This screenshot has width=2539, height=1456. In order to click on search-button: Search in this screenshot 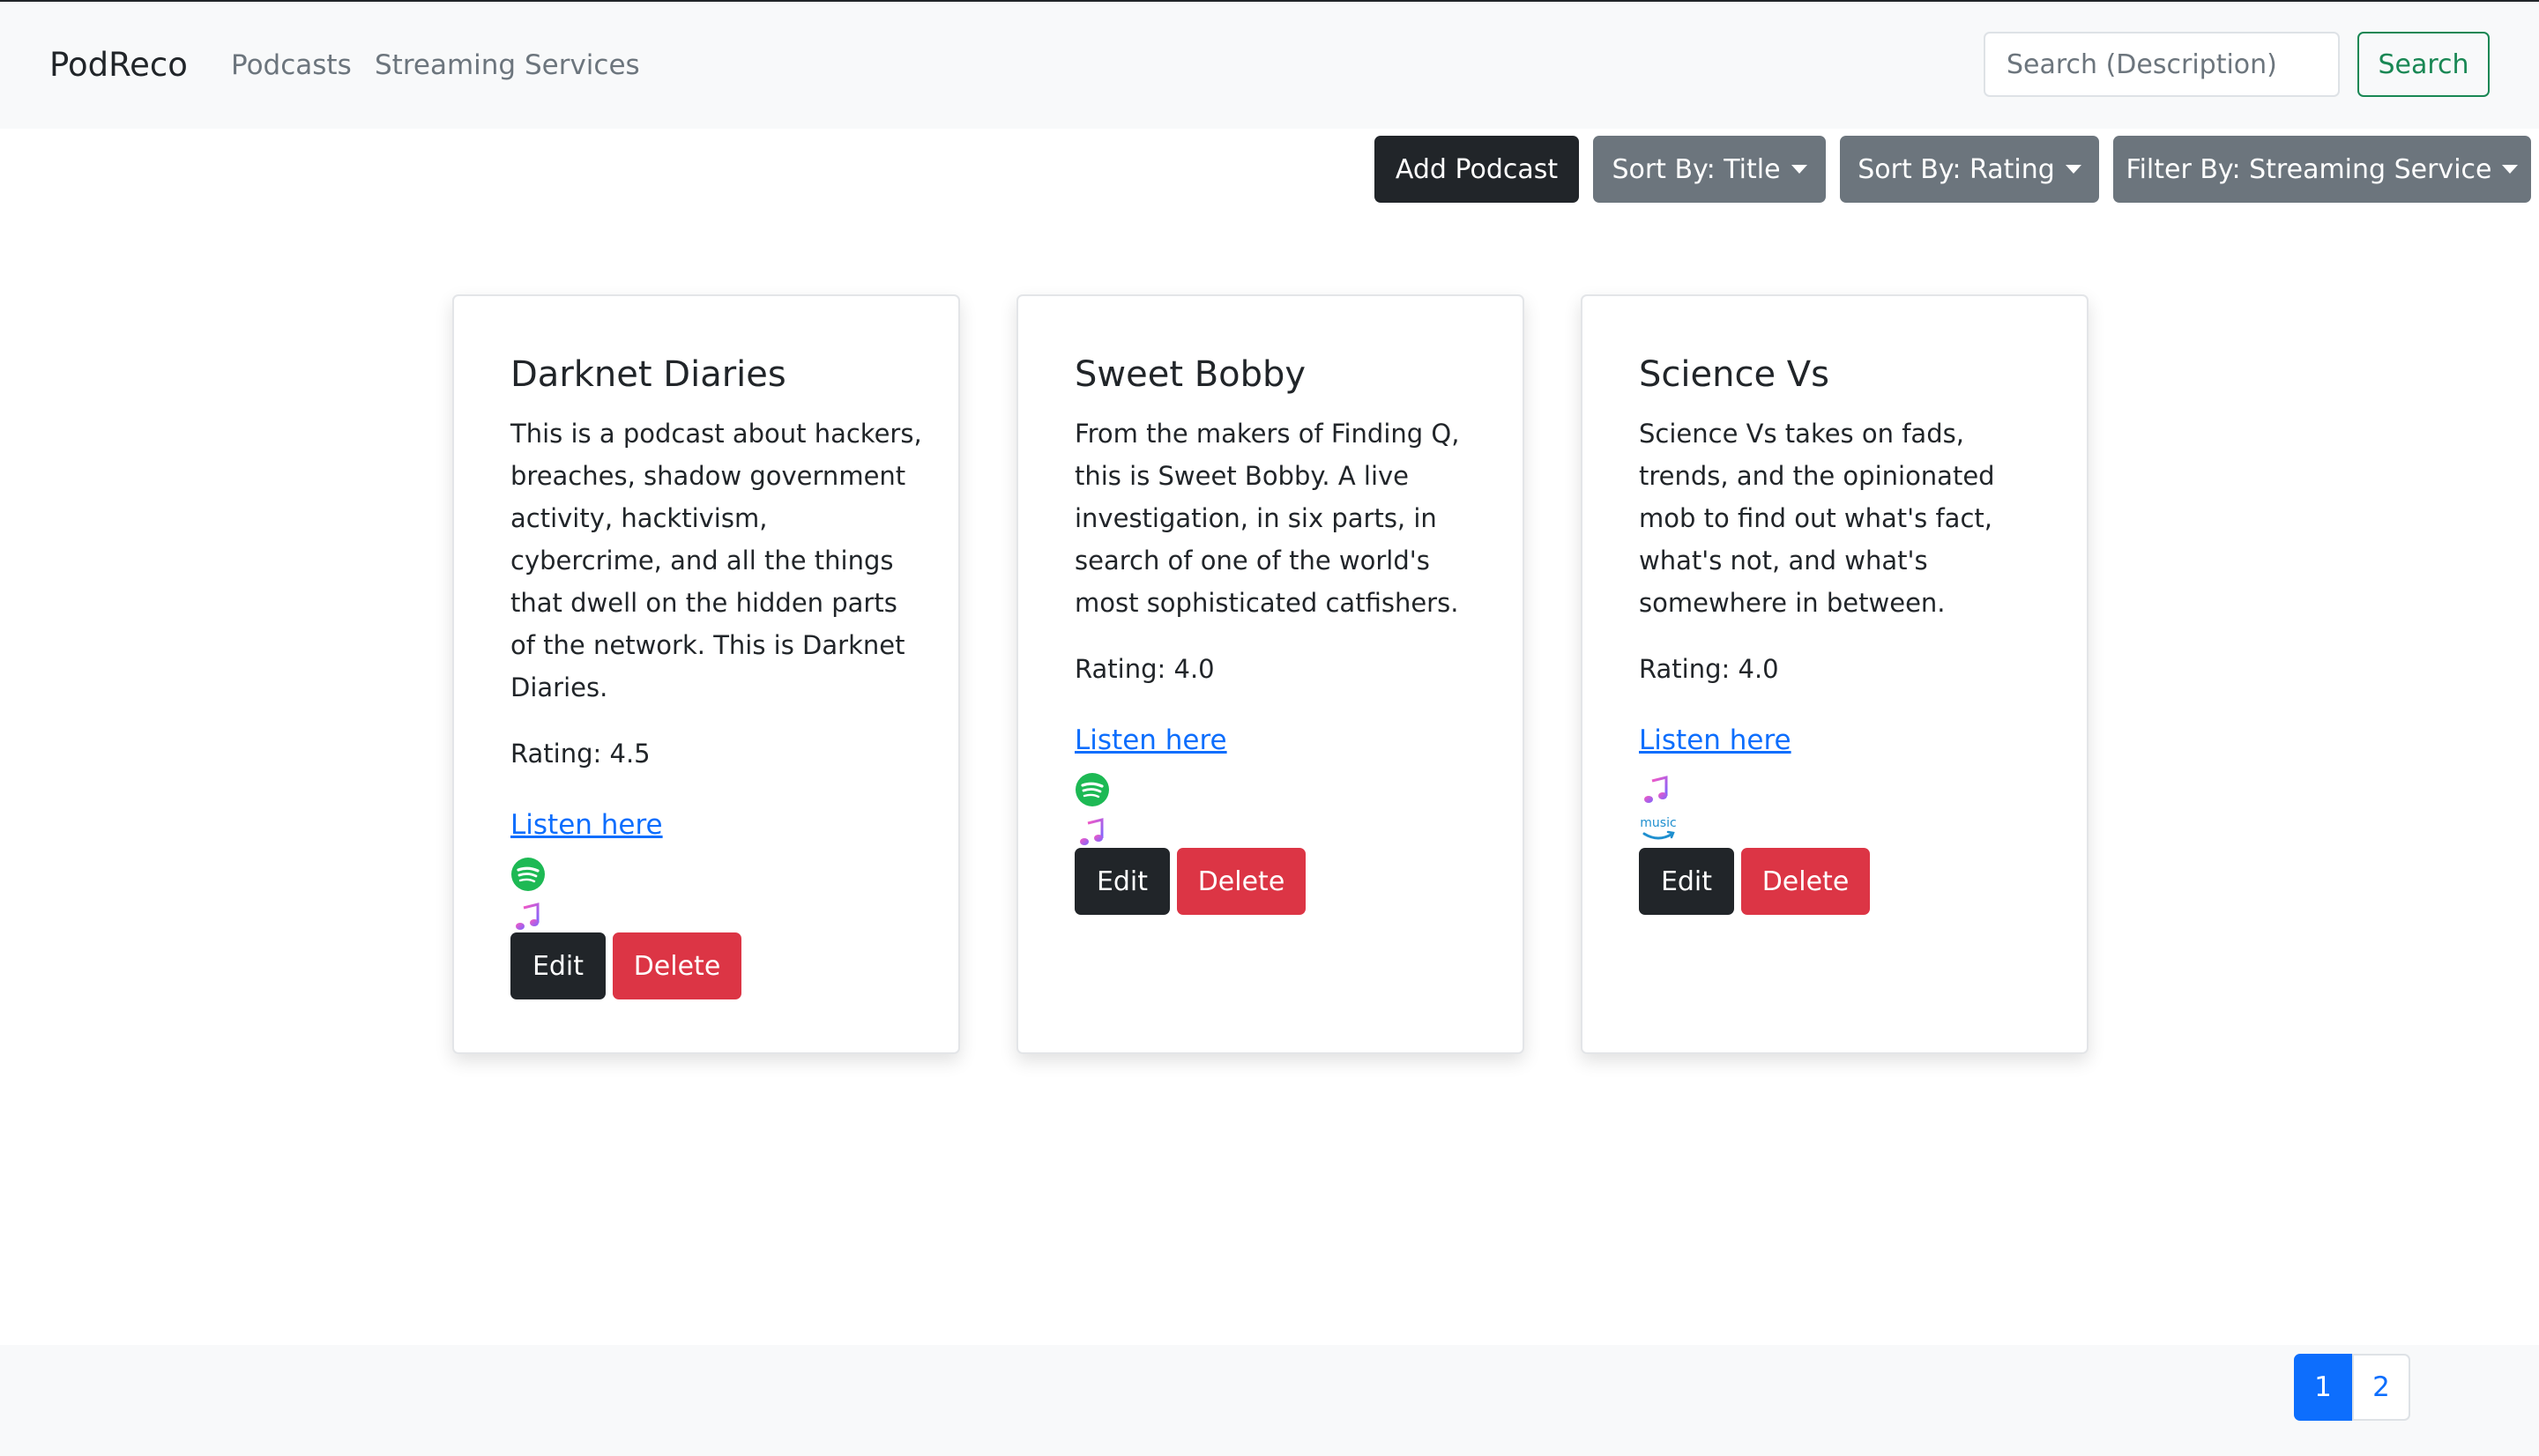, I will do `click(2423, 64)`.